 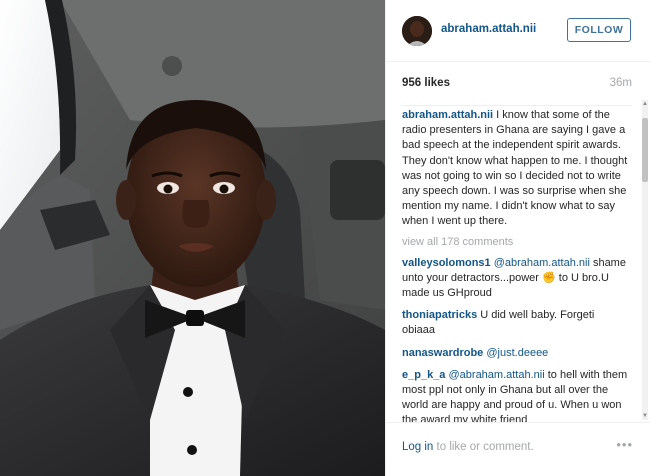 I want to click on comment-mention: @just.deeee, so click(x=517, y=353).